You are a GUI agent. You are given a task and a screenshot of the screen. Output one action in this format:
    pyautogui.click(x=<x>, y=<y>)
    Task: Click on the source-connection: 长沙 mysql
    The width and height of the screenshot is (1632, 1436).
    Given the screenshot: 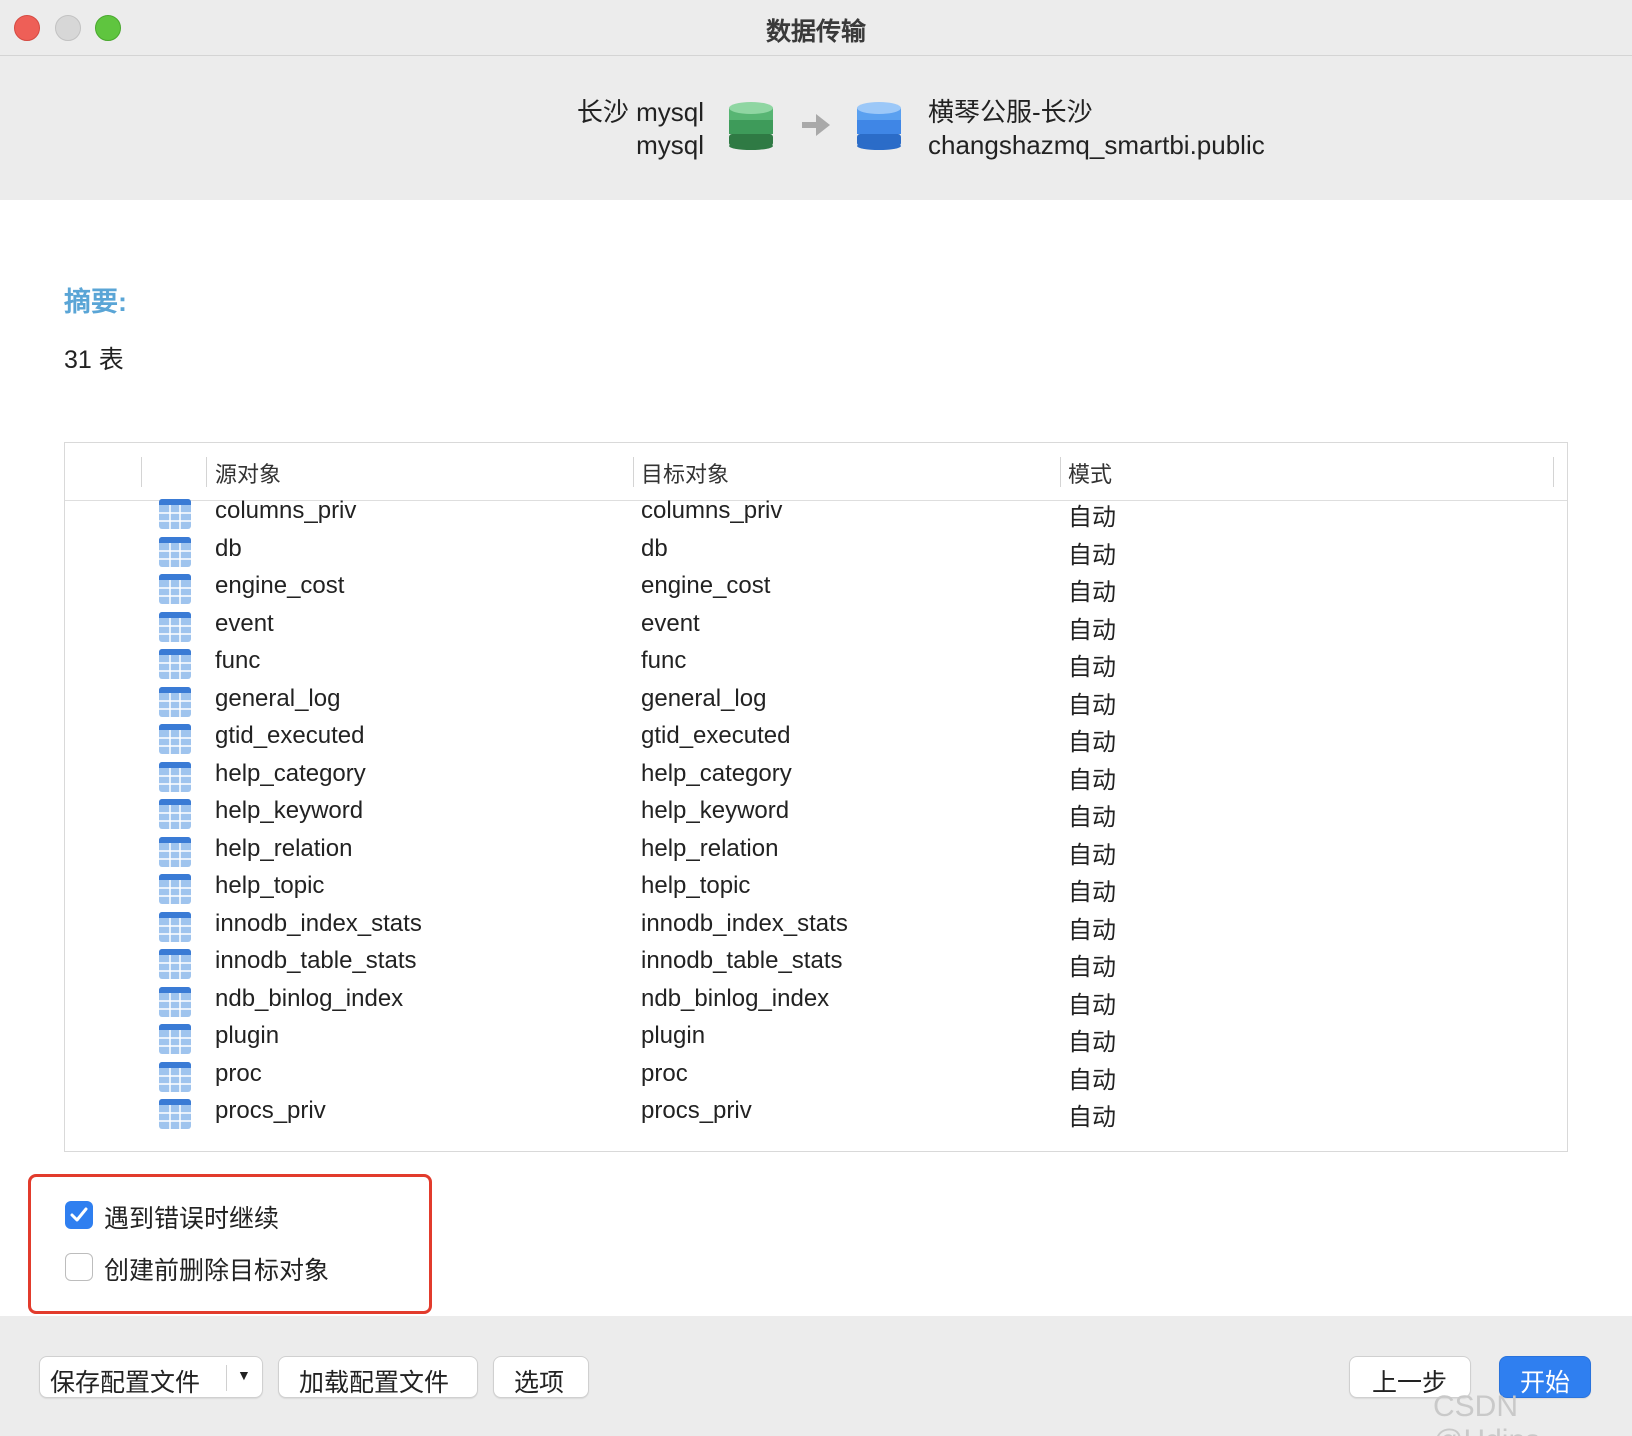 What is the action you would take?
    pyautogui.click(x=640, y=112)
    